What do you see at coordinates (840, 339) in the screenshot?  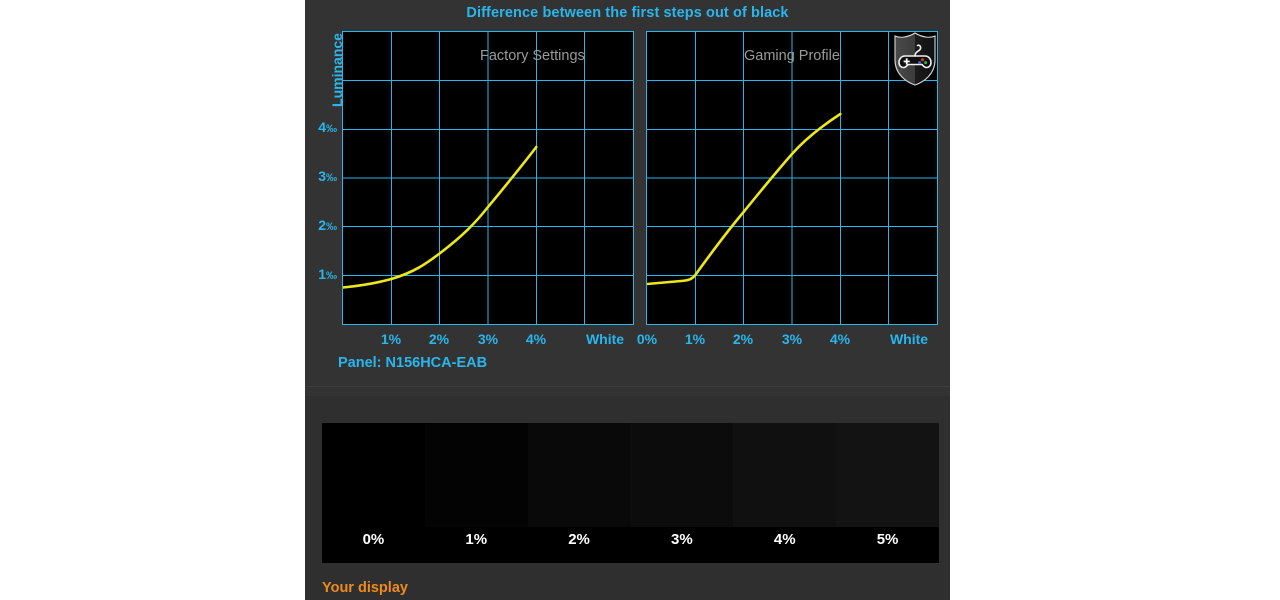 I see `x-tick-right-4: 4%` at bounding box center [840, 339].